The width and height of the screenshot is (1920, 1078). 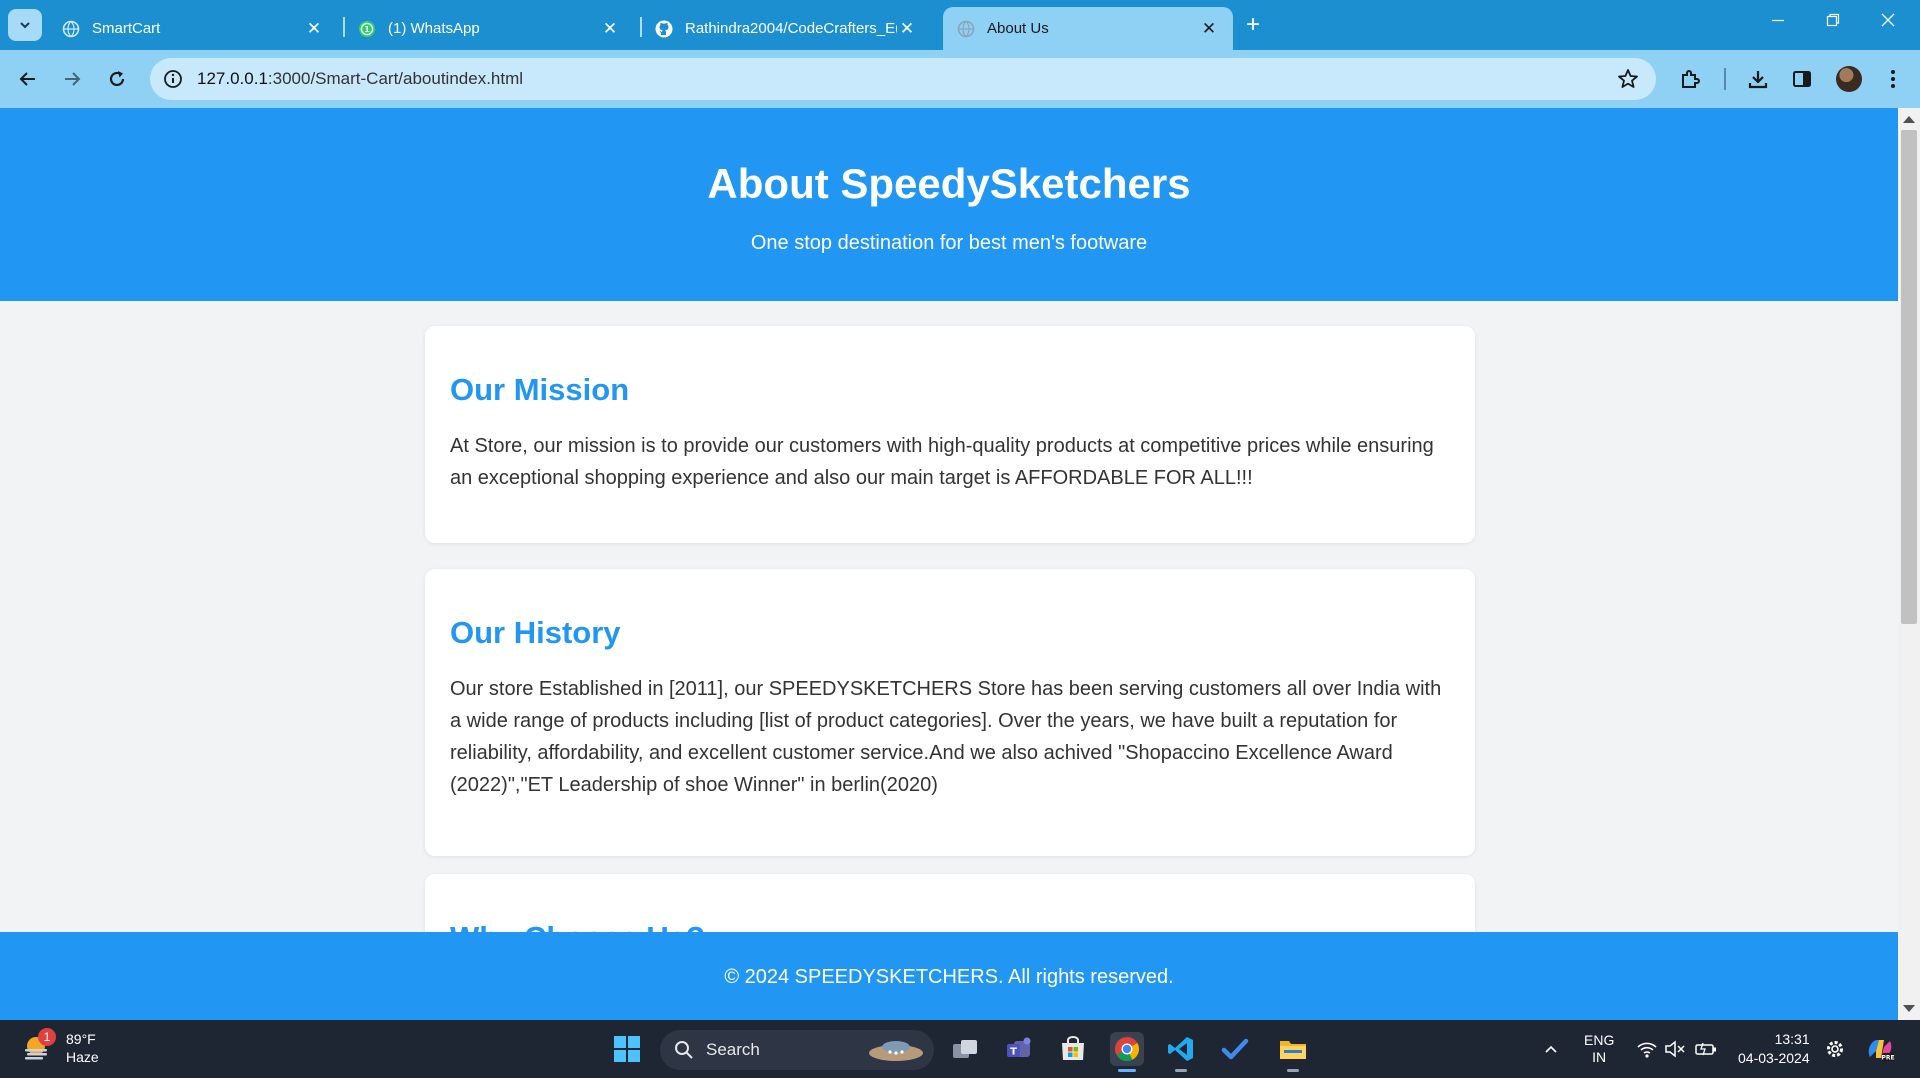 I want to click on notification-badge: 1, so click(x=47, y=1037).